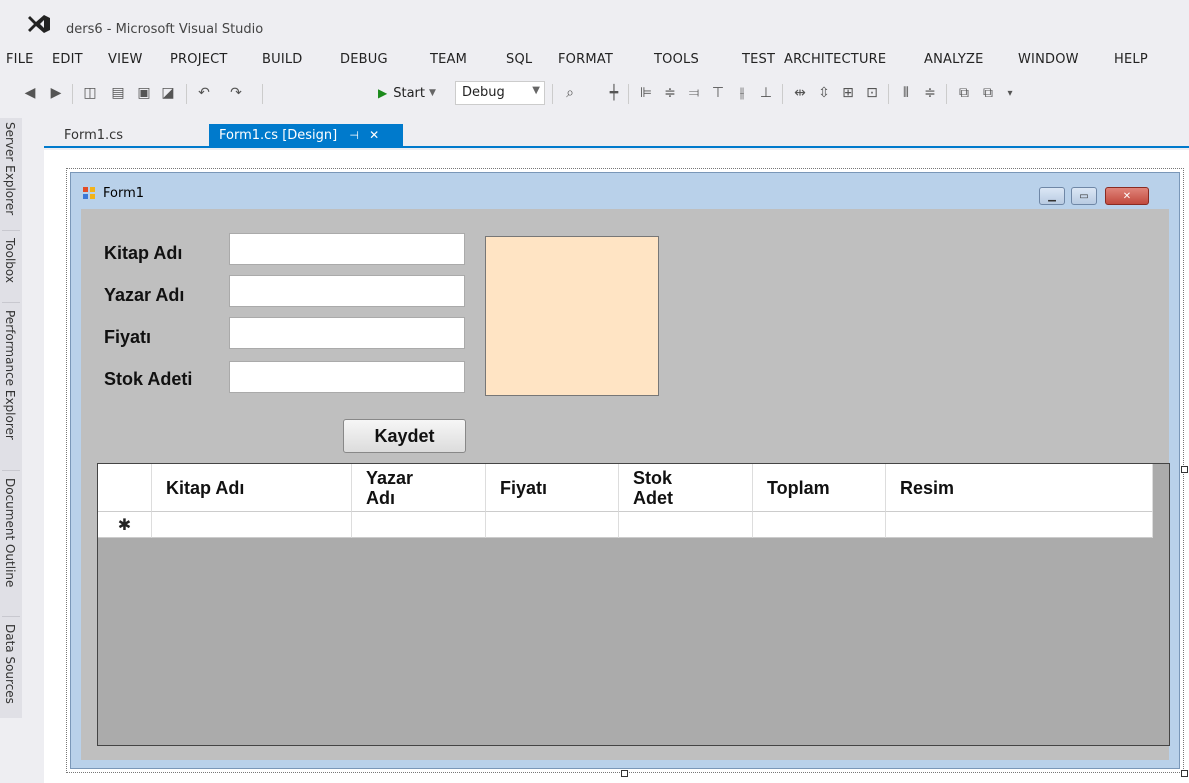  Describe the element at coordinates (236, 93) in the screenshot. I see `redo-icon: ↷` at that location.